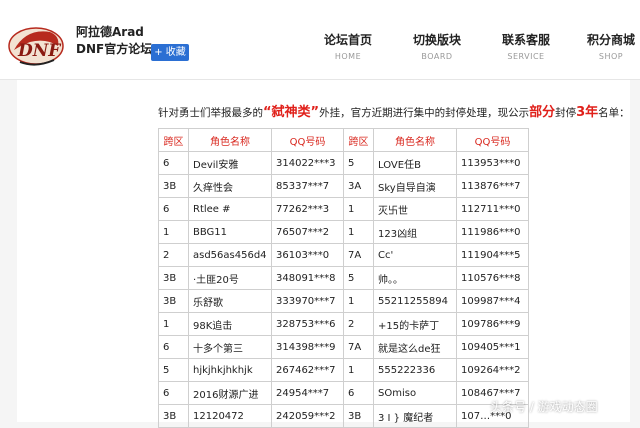  Describe the element at coordinates (492, 301) in the screenshot. I see `table-cell: 109987***4` at that location.